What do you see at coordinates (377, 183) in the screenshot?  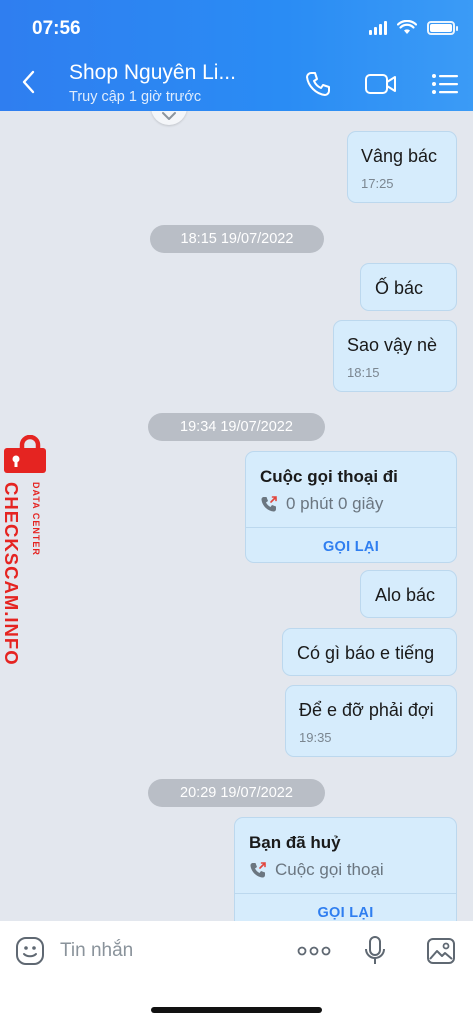 I see `message-time: 17:25` at bounding box center [377, 183].